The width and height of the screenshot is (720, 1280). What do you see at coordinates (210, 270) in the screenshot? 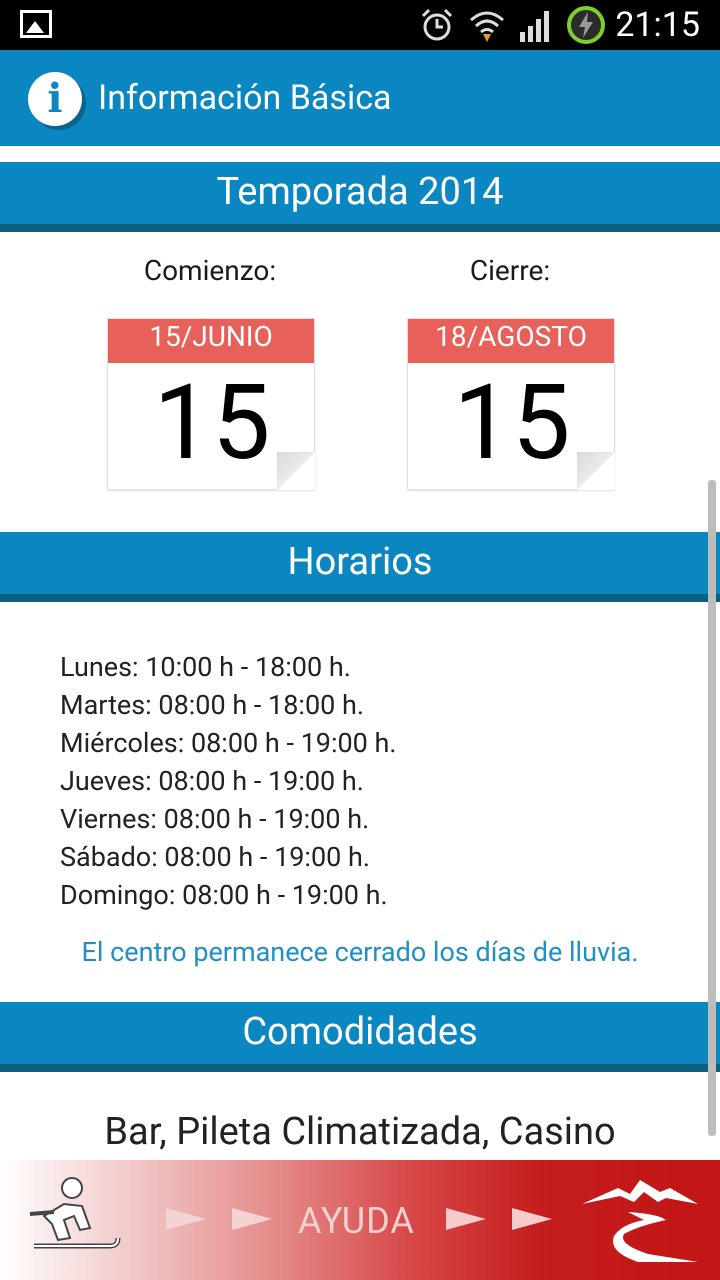
I see `start-label: Comienzo:` at bounding box center [210, 270].